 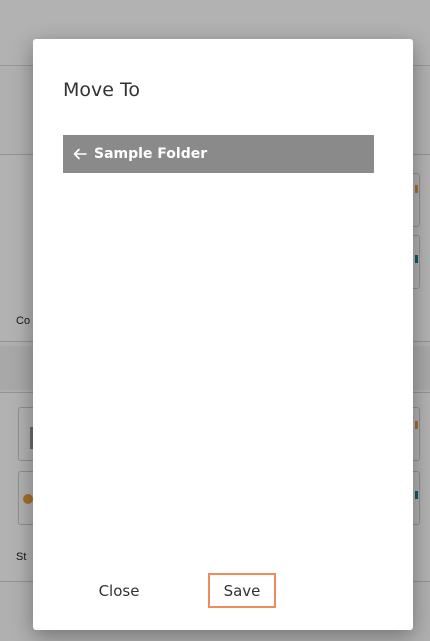 I want to click on save-button: Save, so click(x=242, y=590).